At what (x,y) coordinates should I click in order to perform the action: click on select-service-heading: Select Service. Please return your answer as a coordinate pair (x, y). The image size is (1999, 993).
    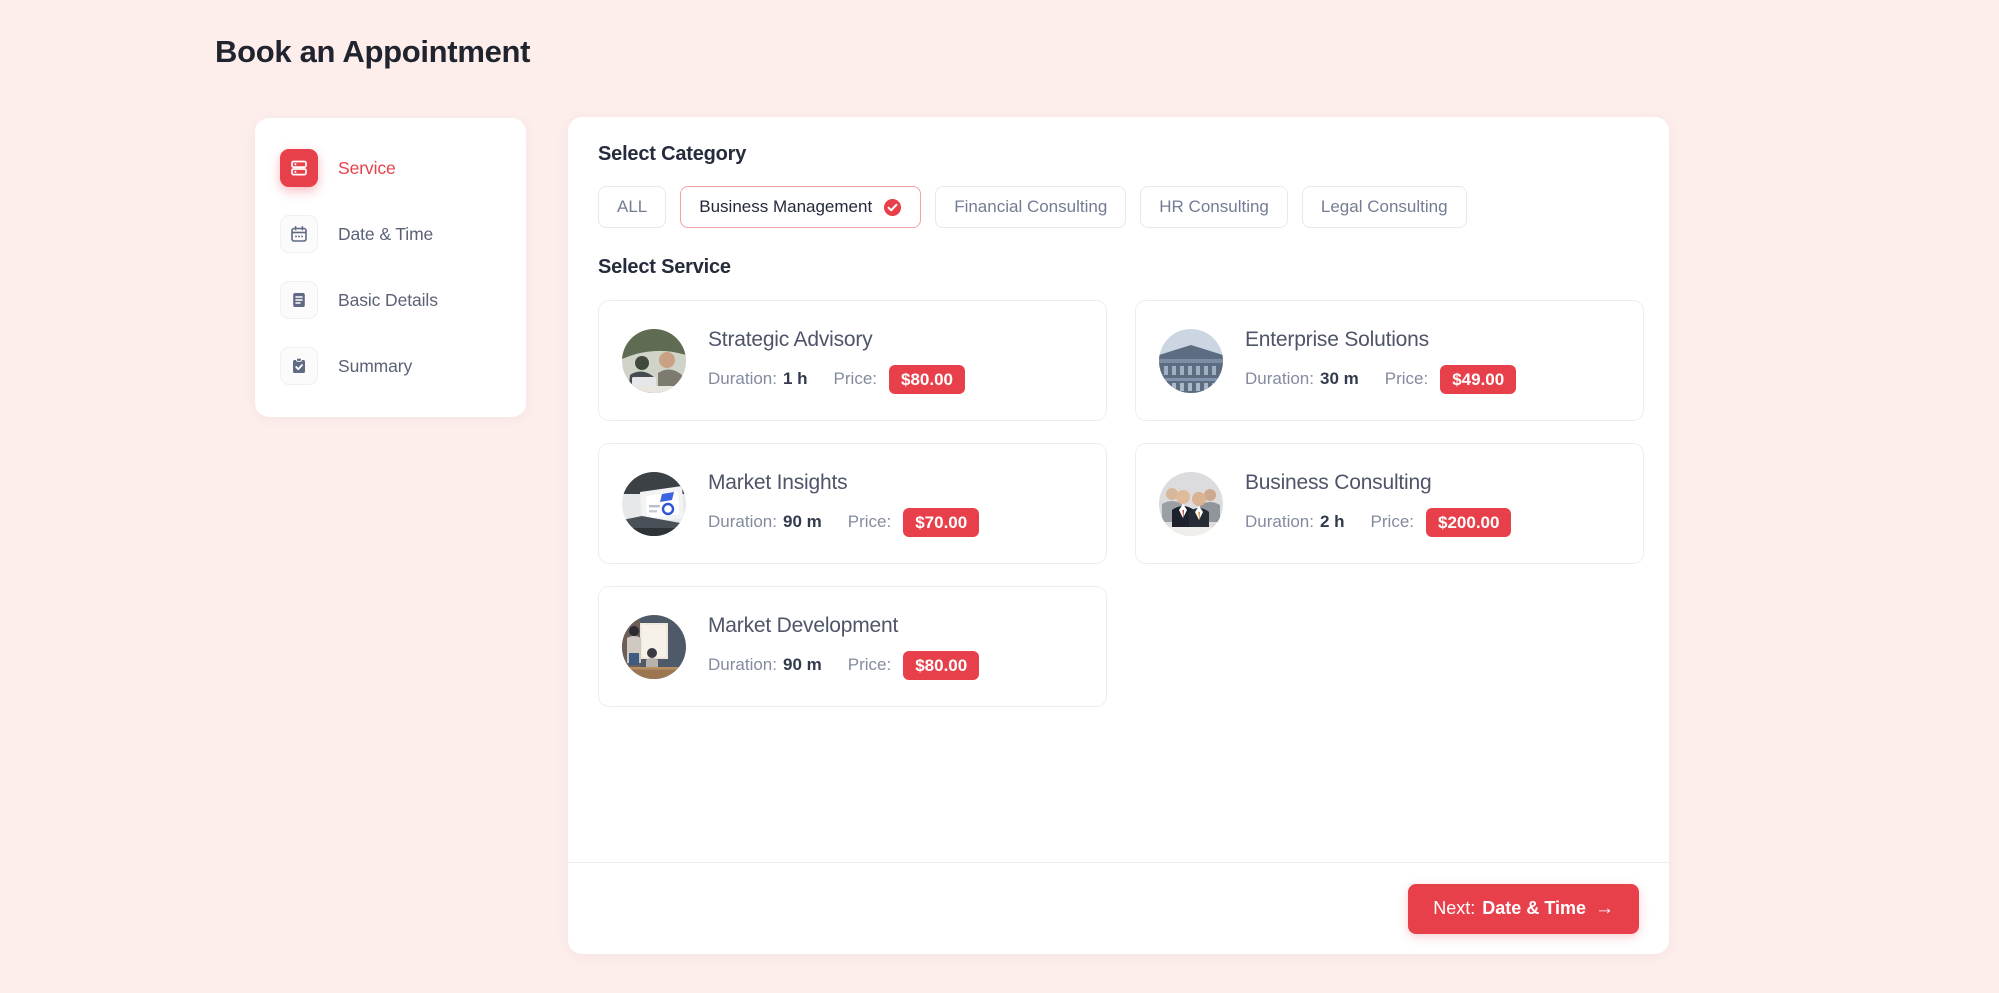
    Looking at the image, I should click on (664, 267).